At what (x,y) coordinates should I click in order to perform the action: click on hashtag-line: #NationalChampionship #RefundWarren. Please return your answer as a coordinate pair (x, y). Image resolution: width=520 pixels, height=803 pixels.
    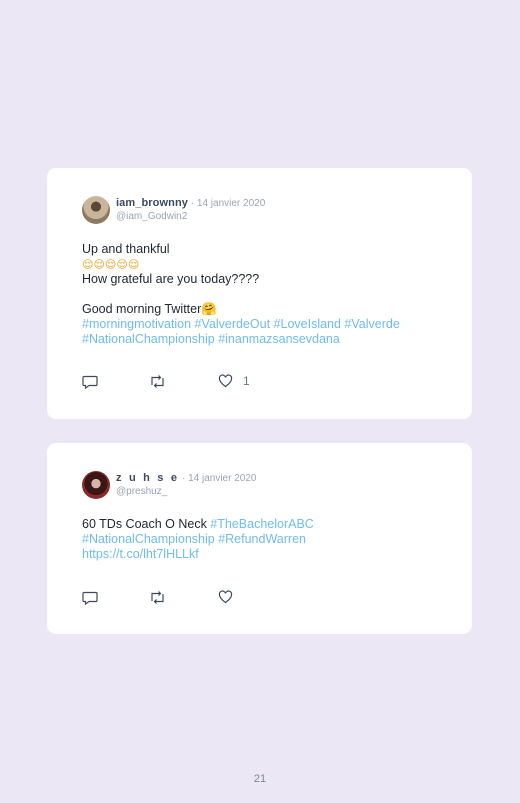
    Looking at the image, I should click on (262, 539).